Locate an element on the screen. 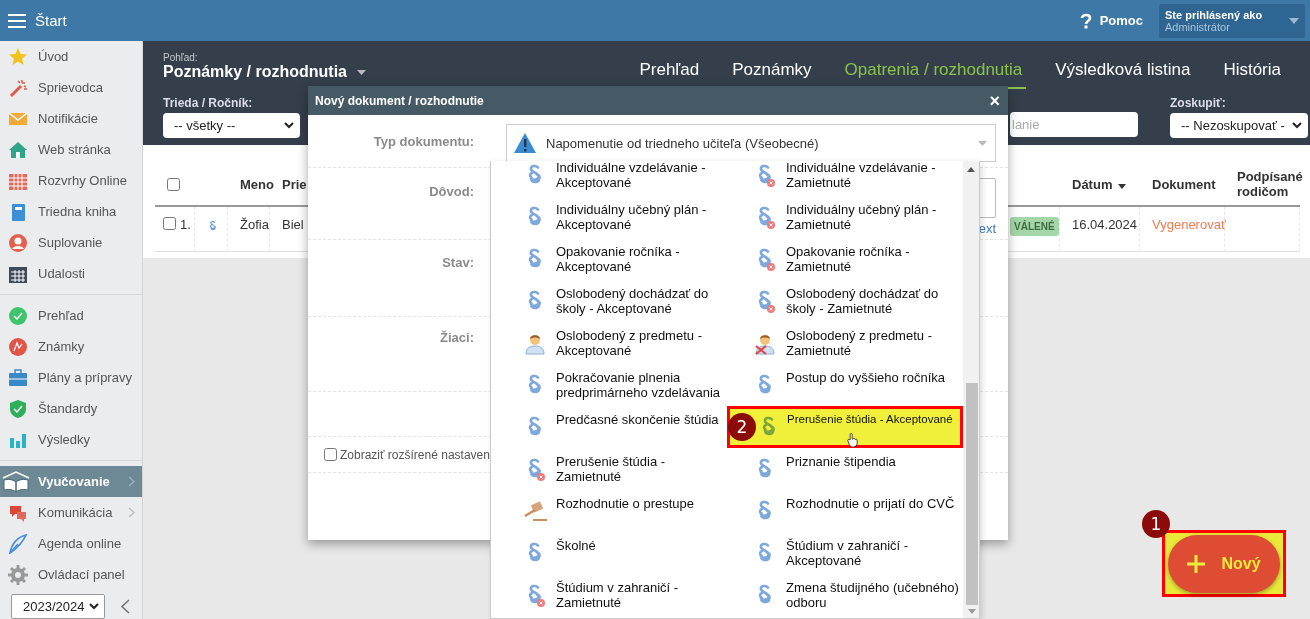 The height and width of the screenshot is (619, 1310). app-title: Štart is located at coordinates (51, 20).